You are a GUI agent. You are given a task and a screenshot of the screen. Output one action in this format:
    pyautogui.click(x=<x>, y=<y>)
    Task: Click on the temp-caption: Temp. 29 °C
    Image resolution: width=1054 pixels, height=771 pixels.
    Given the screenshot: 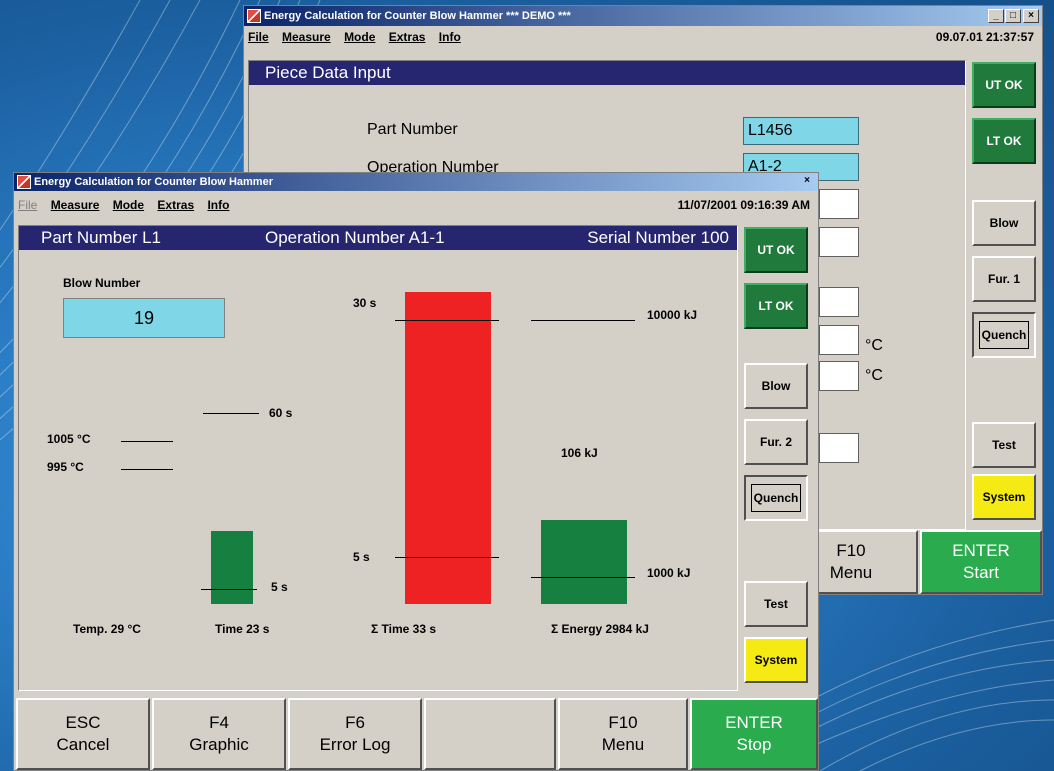 What is the action you would take?
    pyautogui.click(x=107, y=629)
    